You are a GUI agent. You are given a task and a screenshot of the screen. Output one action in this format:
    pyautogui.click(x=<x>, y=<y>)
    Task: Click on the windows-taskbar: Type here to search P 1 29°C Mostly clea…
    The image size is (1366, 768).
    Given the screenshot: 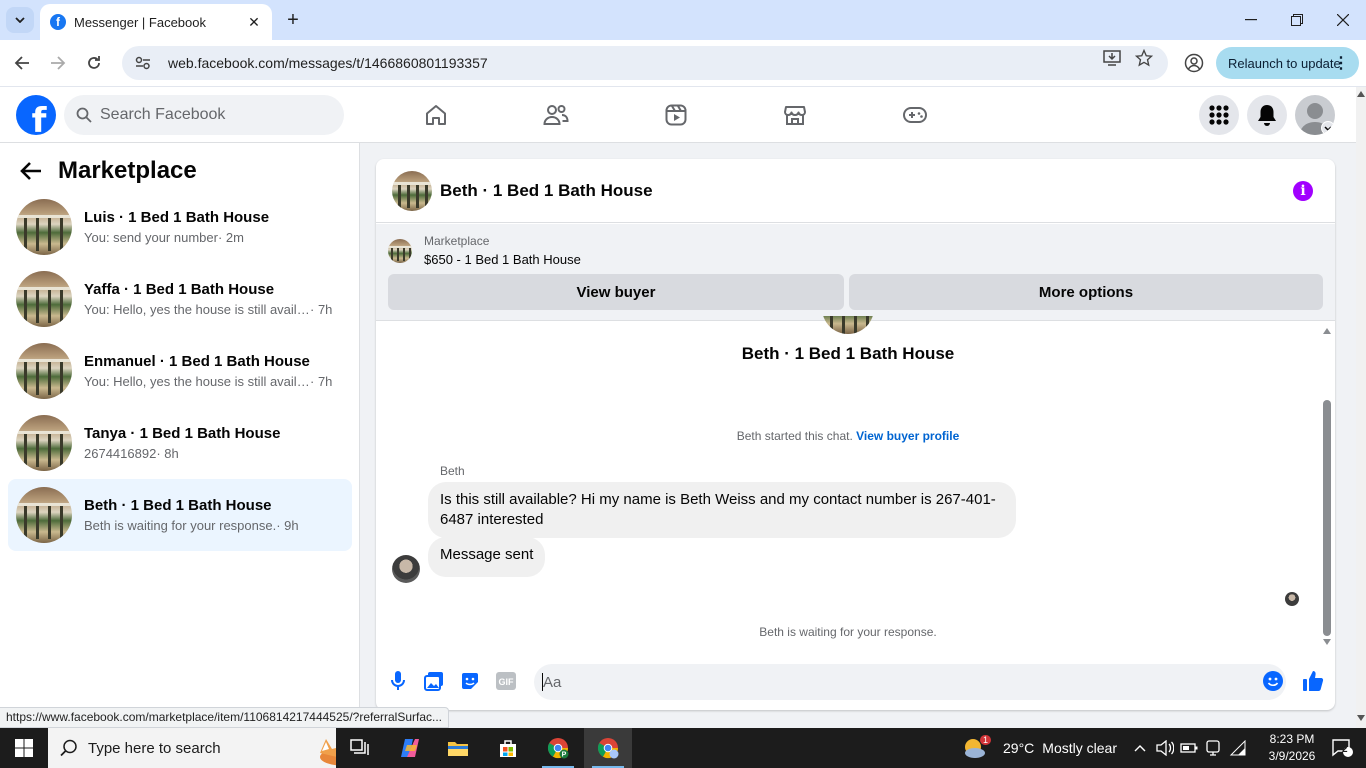 What is the action you would take?
    pyautogui.click(x=683, y=748)
    